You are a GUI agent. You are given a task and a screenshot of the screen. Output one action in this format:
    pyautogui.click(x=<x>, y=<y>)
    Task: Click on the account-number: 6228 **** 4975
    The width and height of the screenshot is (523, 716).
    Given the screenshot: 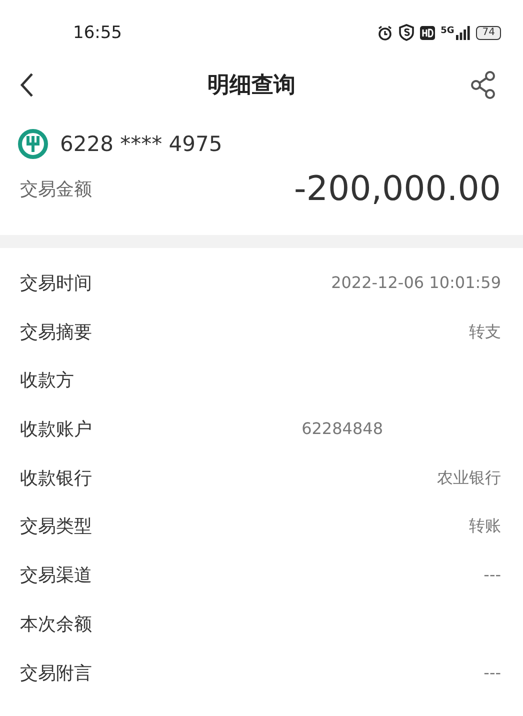 What is the action you would take?
    pyautogui.click(x=141, y=144)
    